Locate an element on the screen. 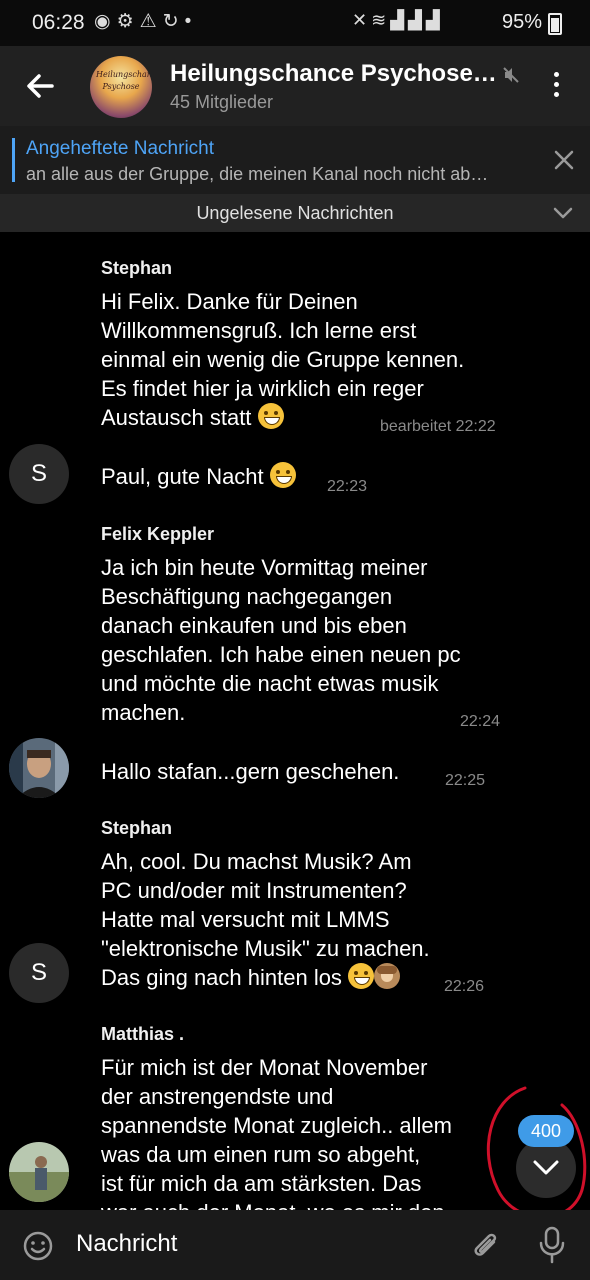  message-line: "elektronische Musik" zu machen. is located at coordinates (265, 948).